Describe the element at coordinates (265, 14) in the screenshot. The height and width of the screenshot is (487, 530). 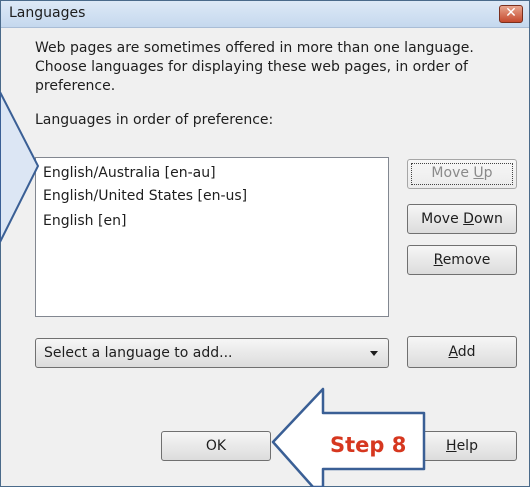
I see `title-bar: Languages ✕` at that location.